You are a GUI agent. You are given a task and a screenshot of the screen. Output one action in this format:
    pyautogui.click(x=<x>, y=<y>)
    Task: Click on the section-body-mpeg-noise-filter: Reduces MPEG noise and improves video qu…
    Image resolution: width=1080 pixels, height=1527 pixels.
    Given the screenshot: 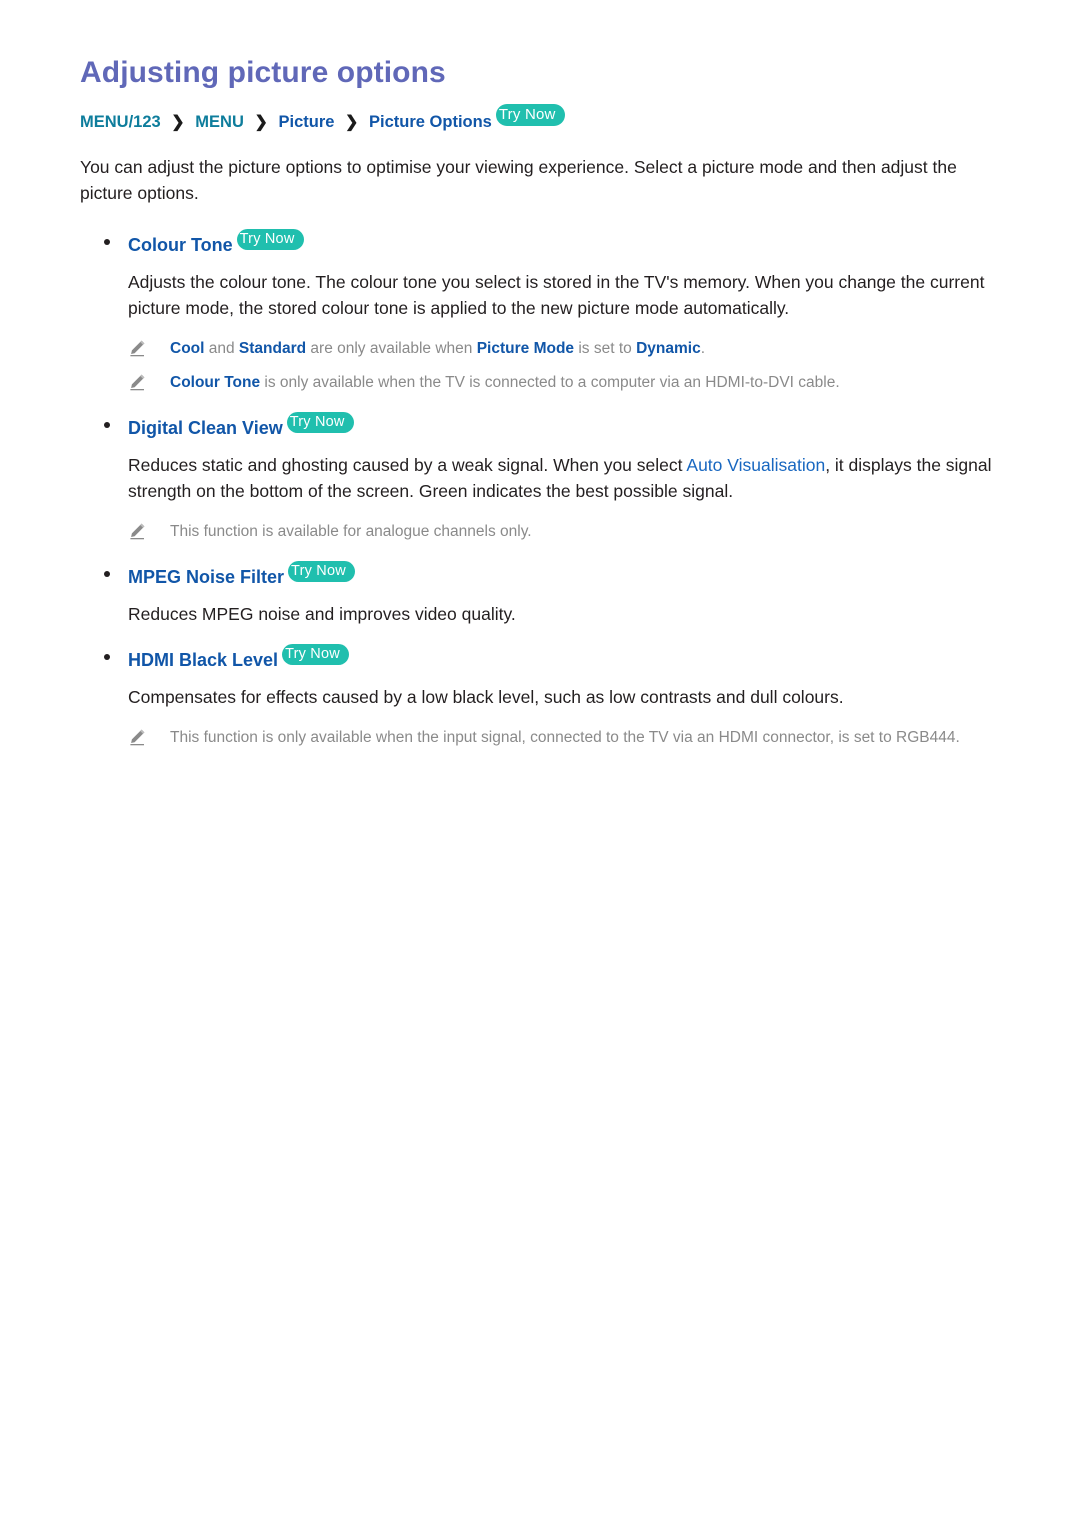 What is the action you would take?
    pyautogui.click(x=322, y=614)
    